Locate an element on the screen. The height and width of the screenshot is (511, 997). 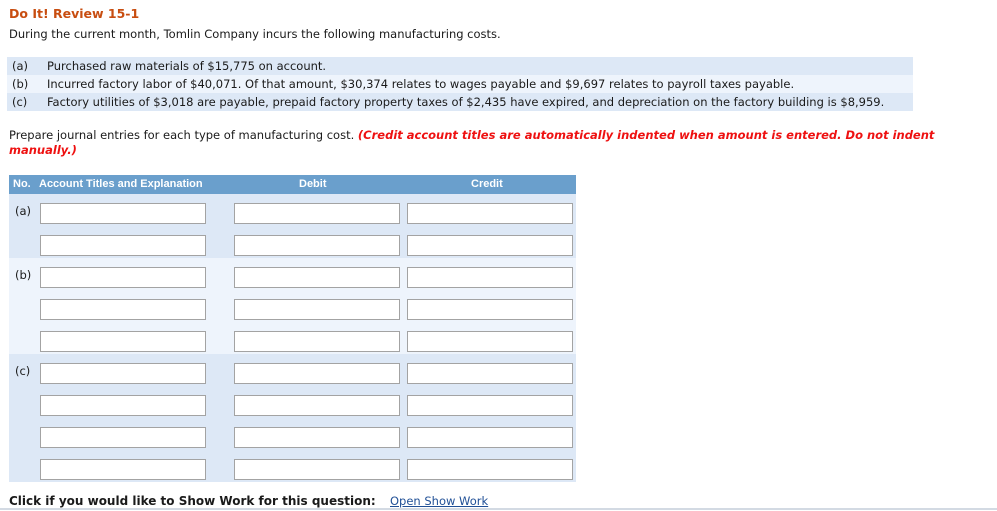
entry-group-b: (b) is located at coordinates (292, 306).